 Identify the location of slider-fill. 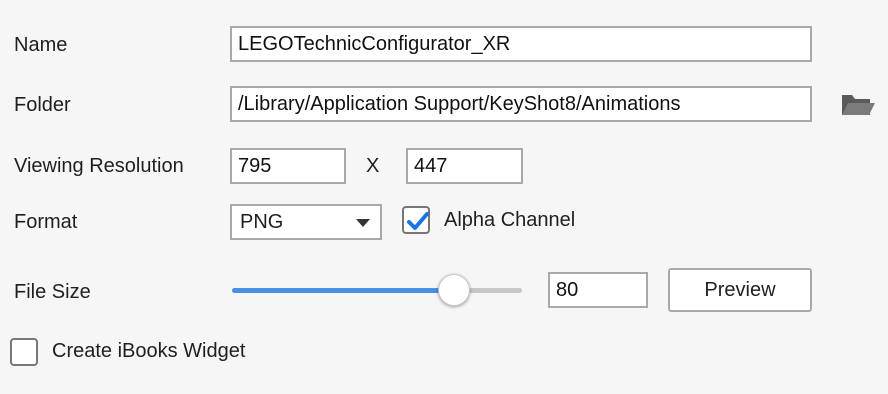
(344, 290).